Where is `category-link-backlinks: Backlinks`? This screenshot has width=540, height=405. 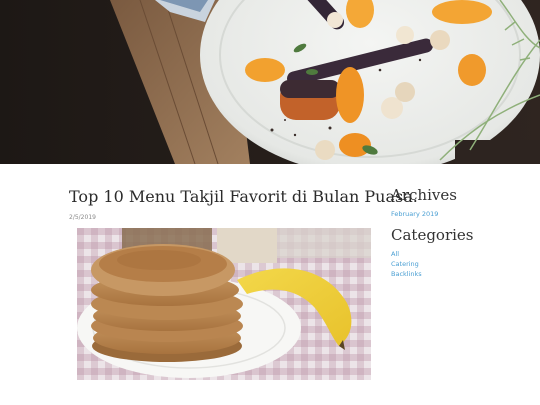 category-link-backlinks: Backlinks is located at coordinates (432, 274).